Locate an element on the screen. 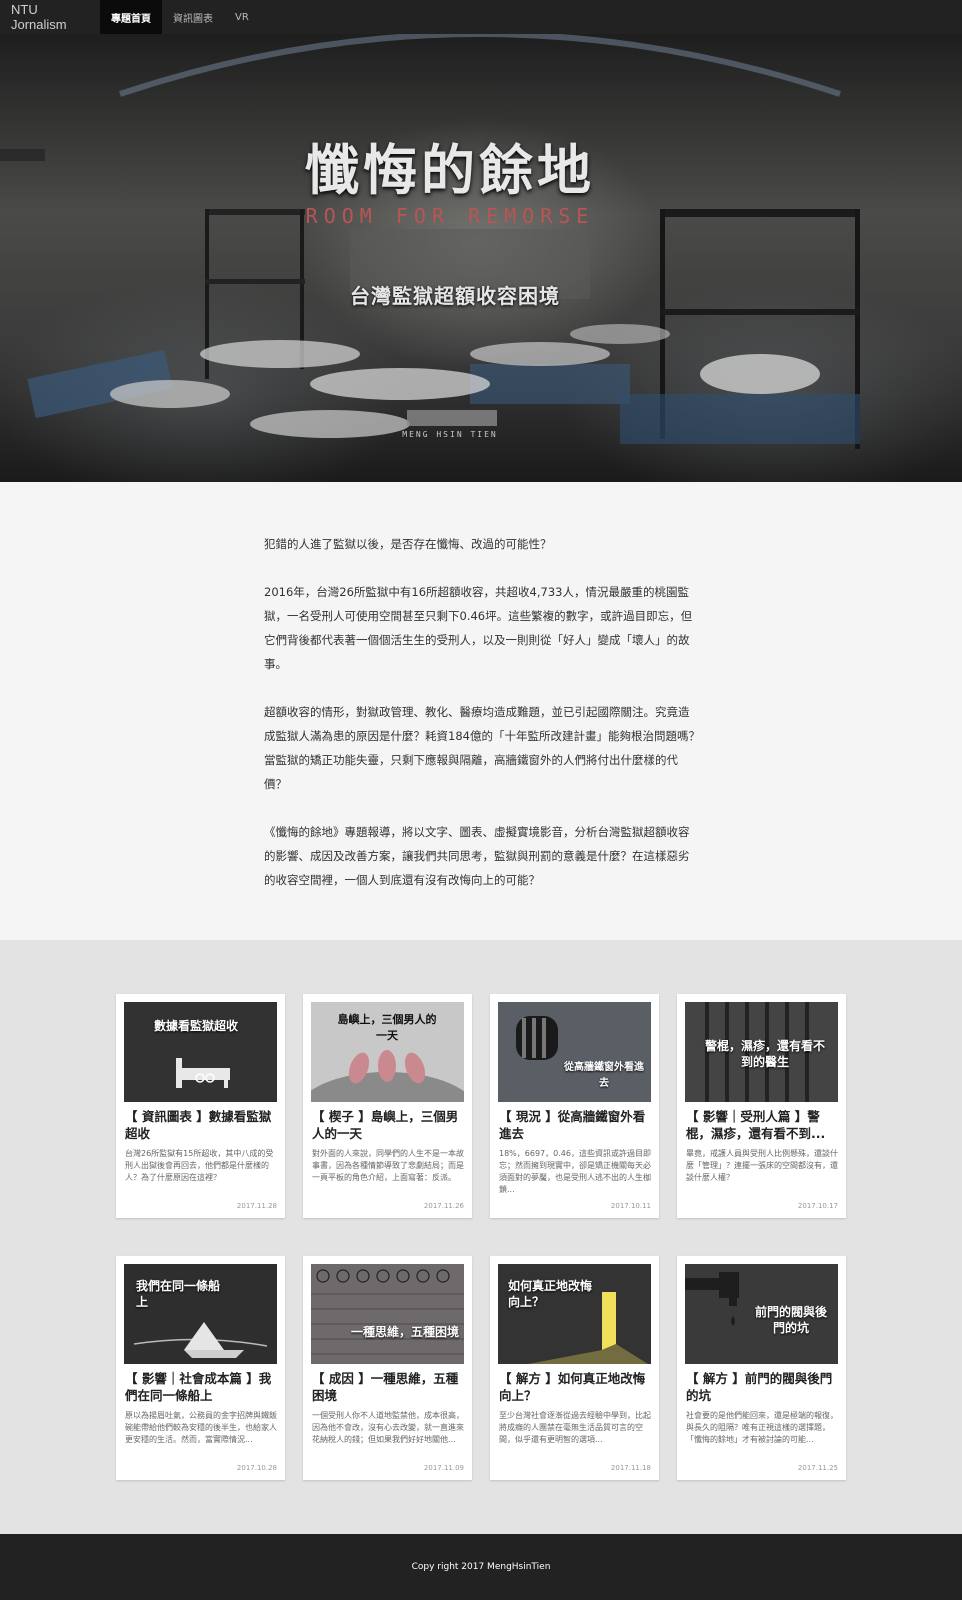  card-thumb-text: 數據看監獄超收 is located at coordinates (196, 1026).